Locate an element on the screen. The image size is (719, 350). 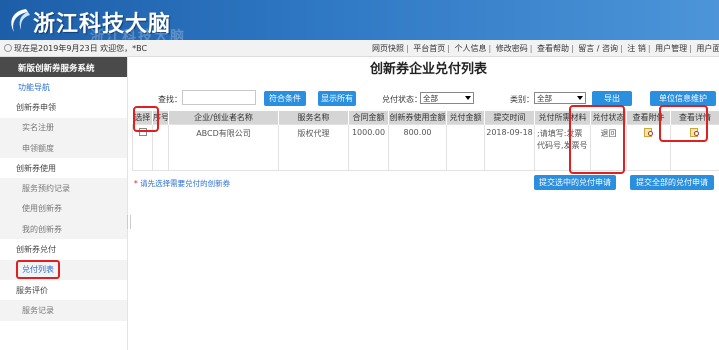
col-company: 企业/创业者名称 is located at coordinates (223, 117).